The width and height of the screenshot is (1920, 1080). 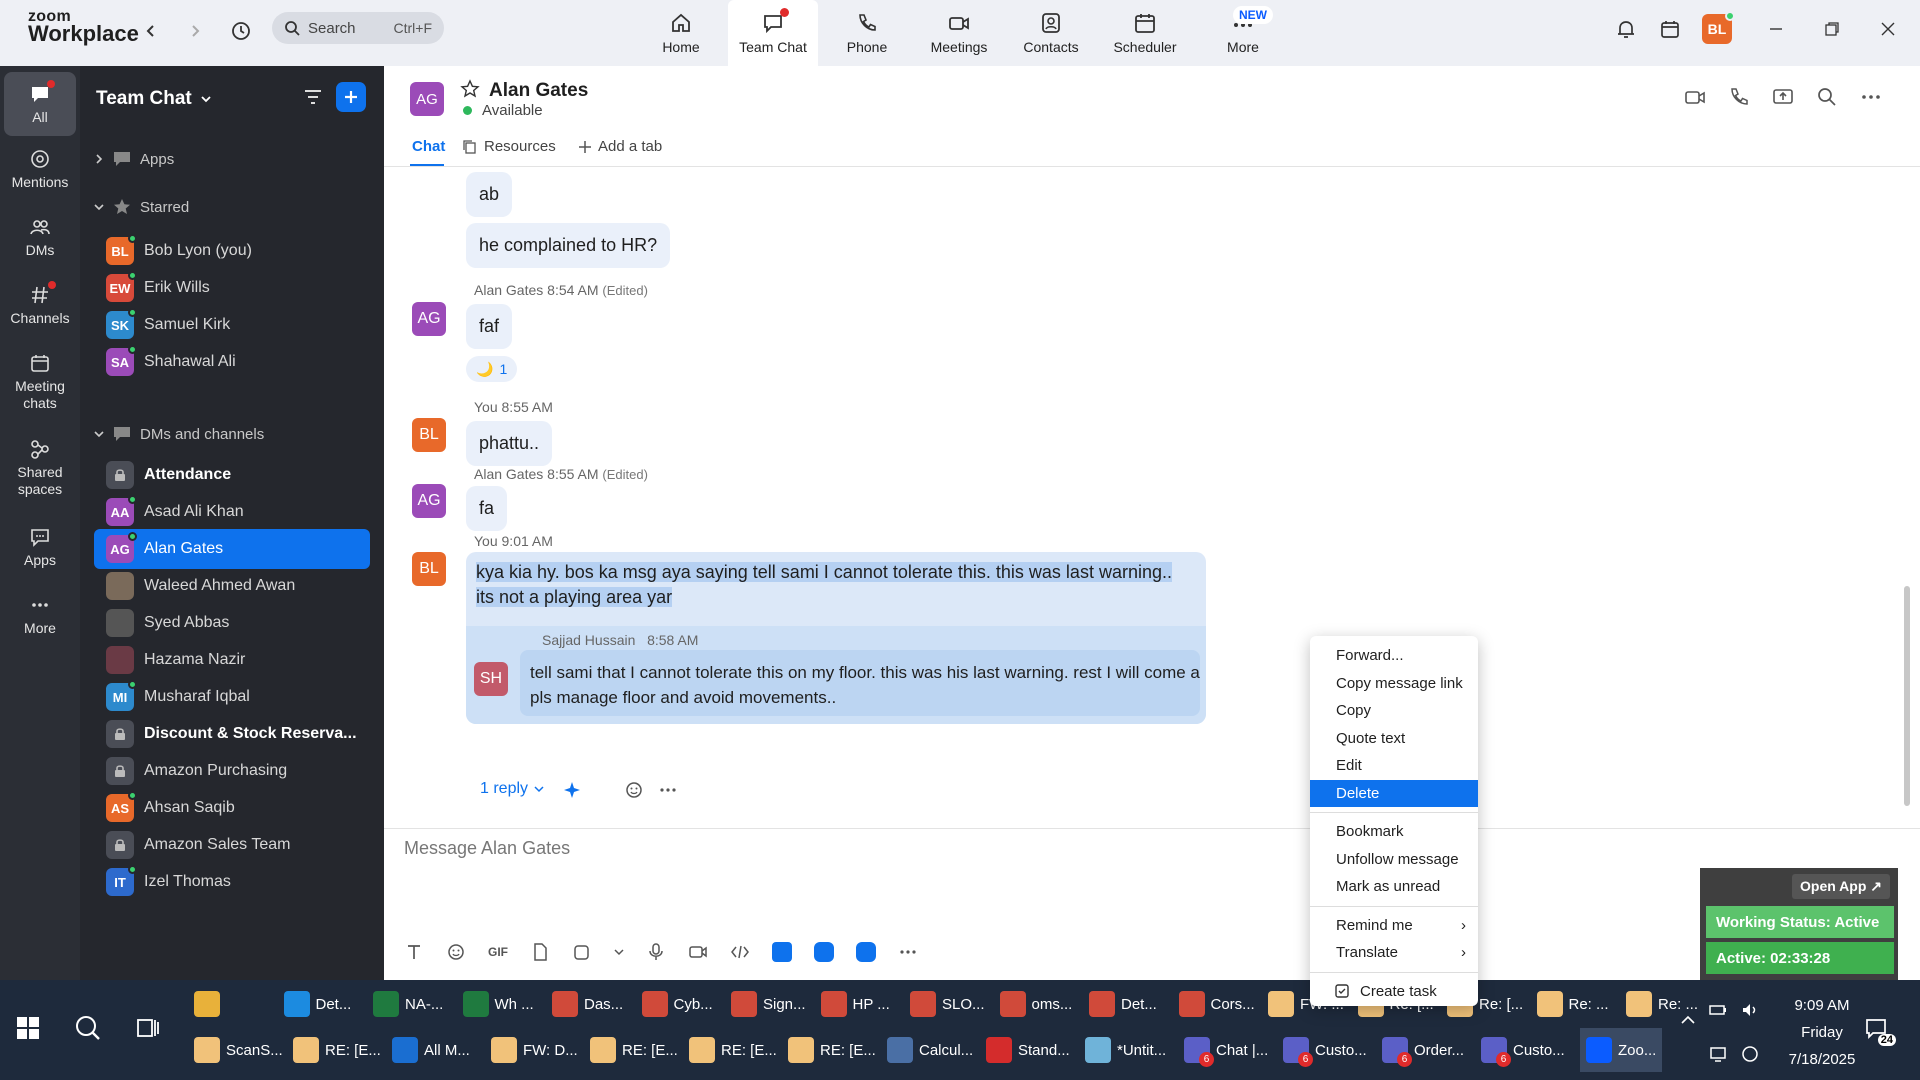 What do you see at coordinates (1394, 953) in the screenshot?
I see `context-menu-item: Translate ›` at bounding box center [1394, 953].